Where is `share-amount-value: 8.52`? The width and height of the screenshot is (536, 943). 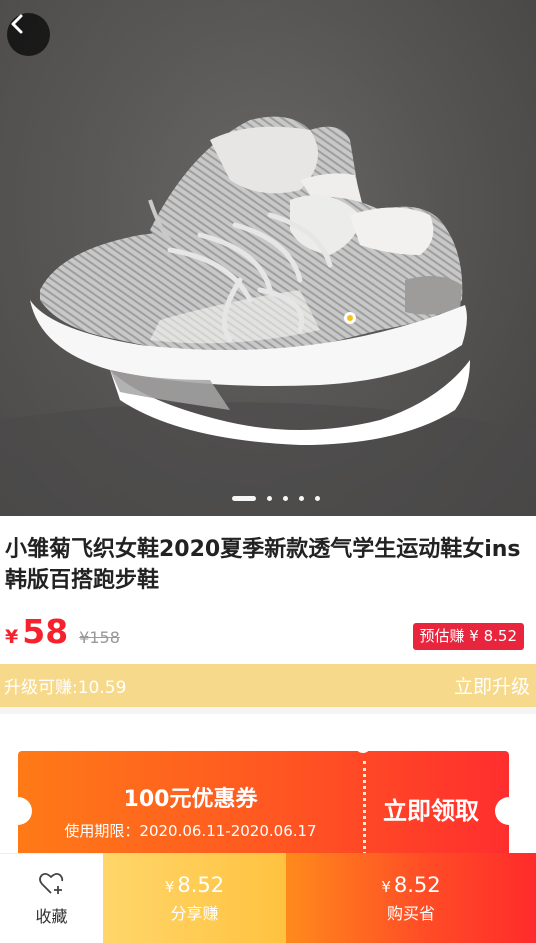 share-amount-value: 8.52 is located at coordinates (201, 884).